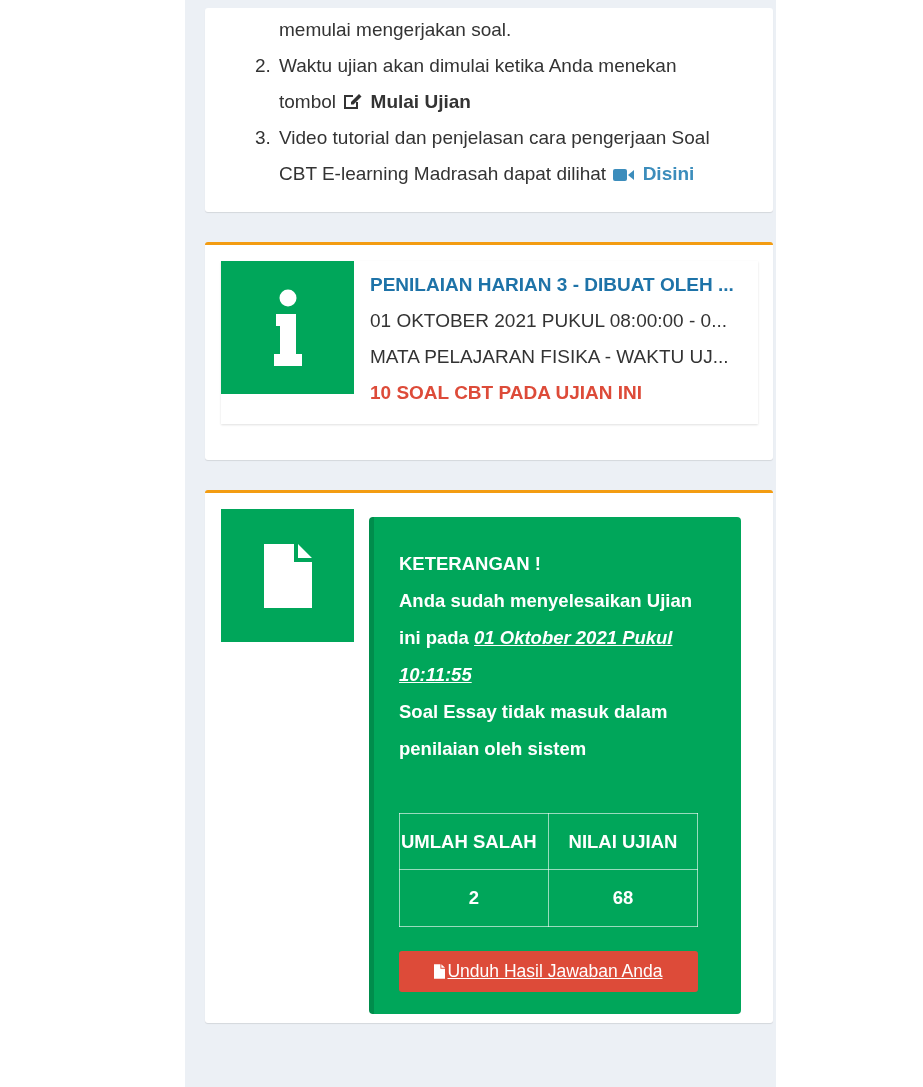 The width and height of the screenshot is (923, 1087). What do you see at coordinates (507, 393) in the screenshot?
I see `question-count: 10 SOAL CBT PADA UJIAN INI` at bounding box center [507, 393].